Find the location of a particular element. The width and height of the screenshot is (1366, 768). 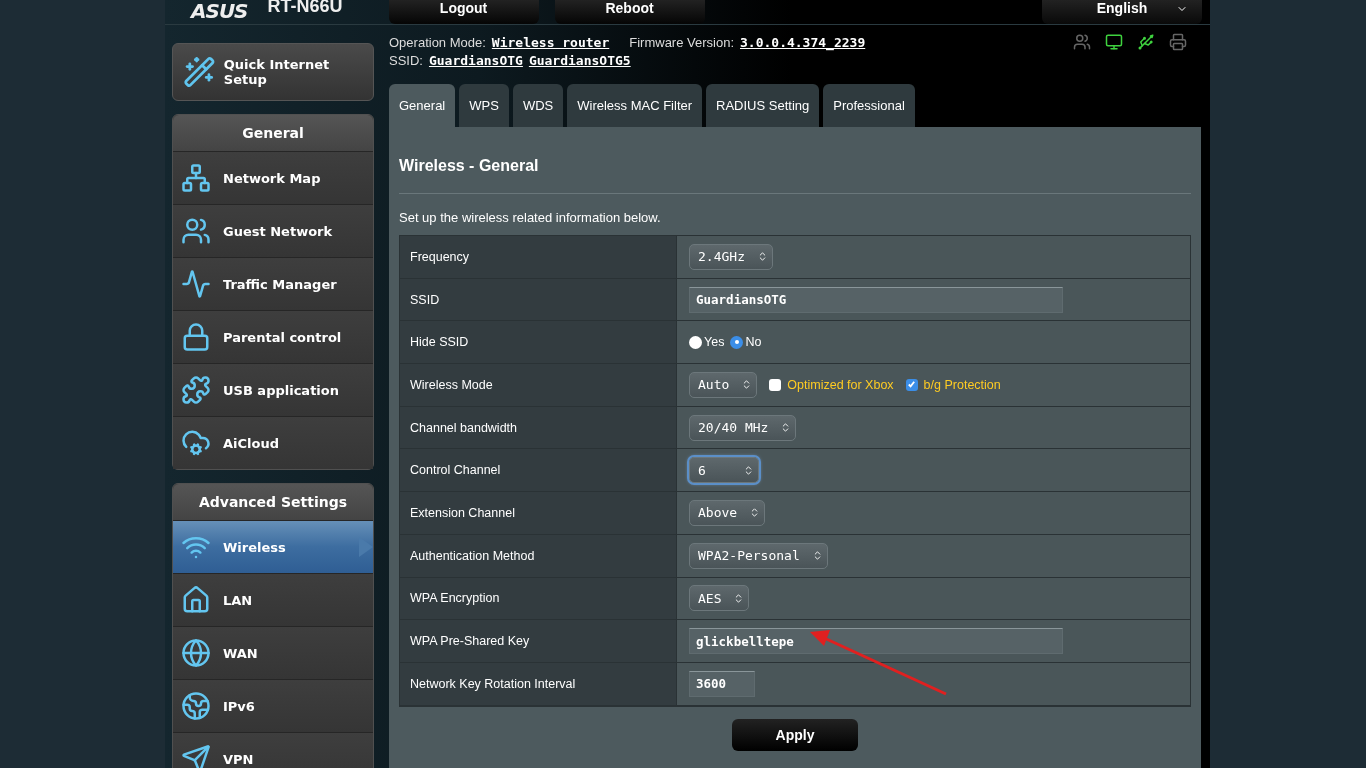

tab: Professional is located at coordinates (869, 105).